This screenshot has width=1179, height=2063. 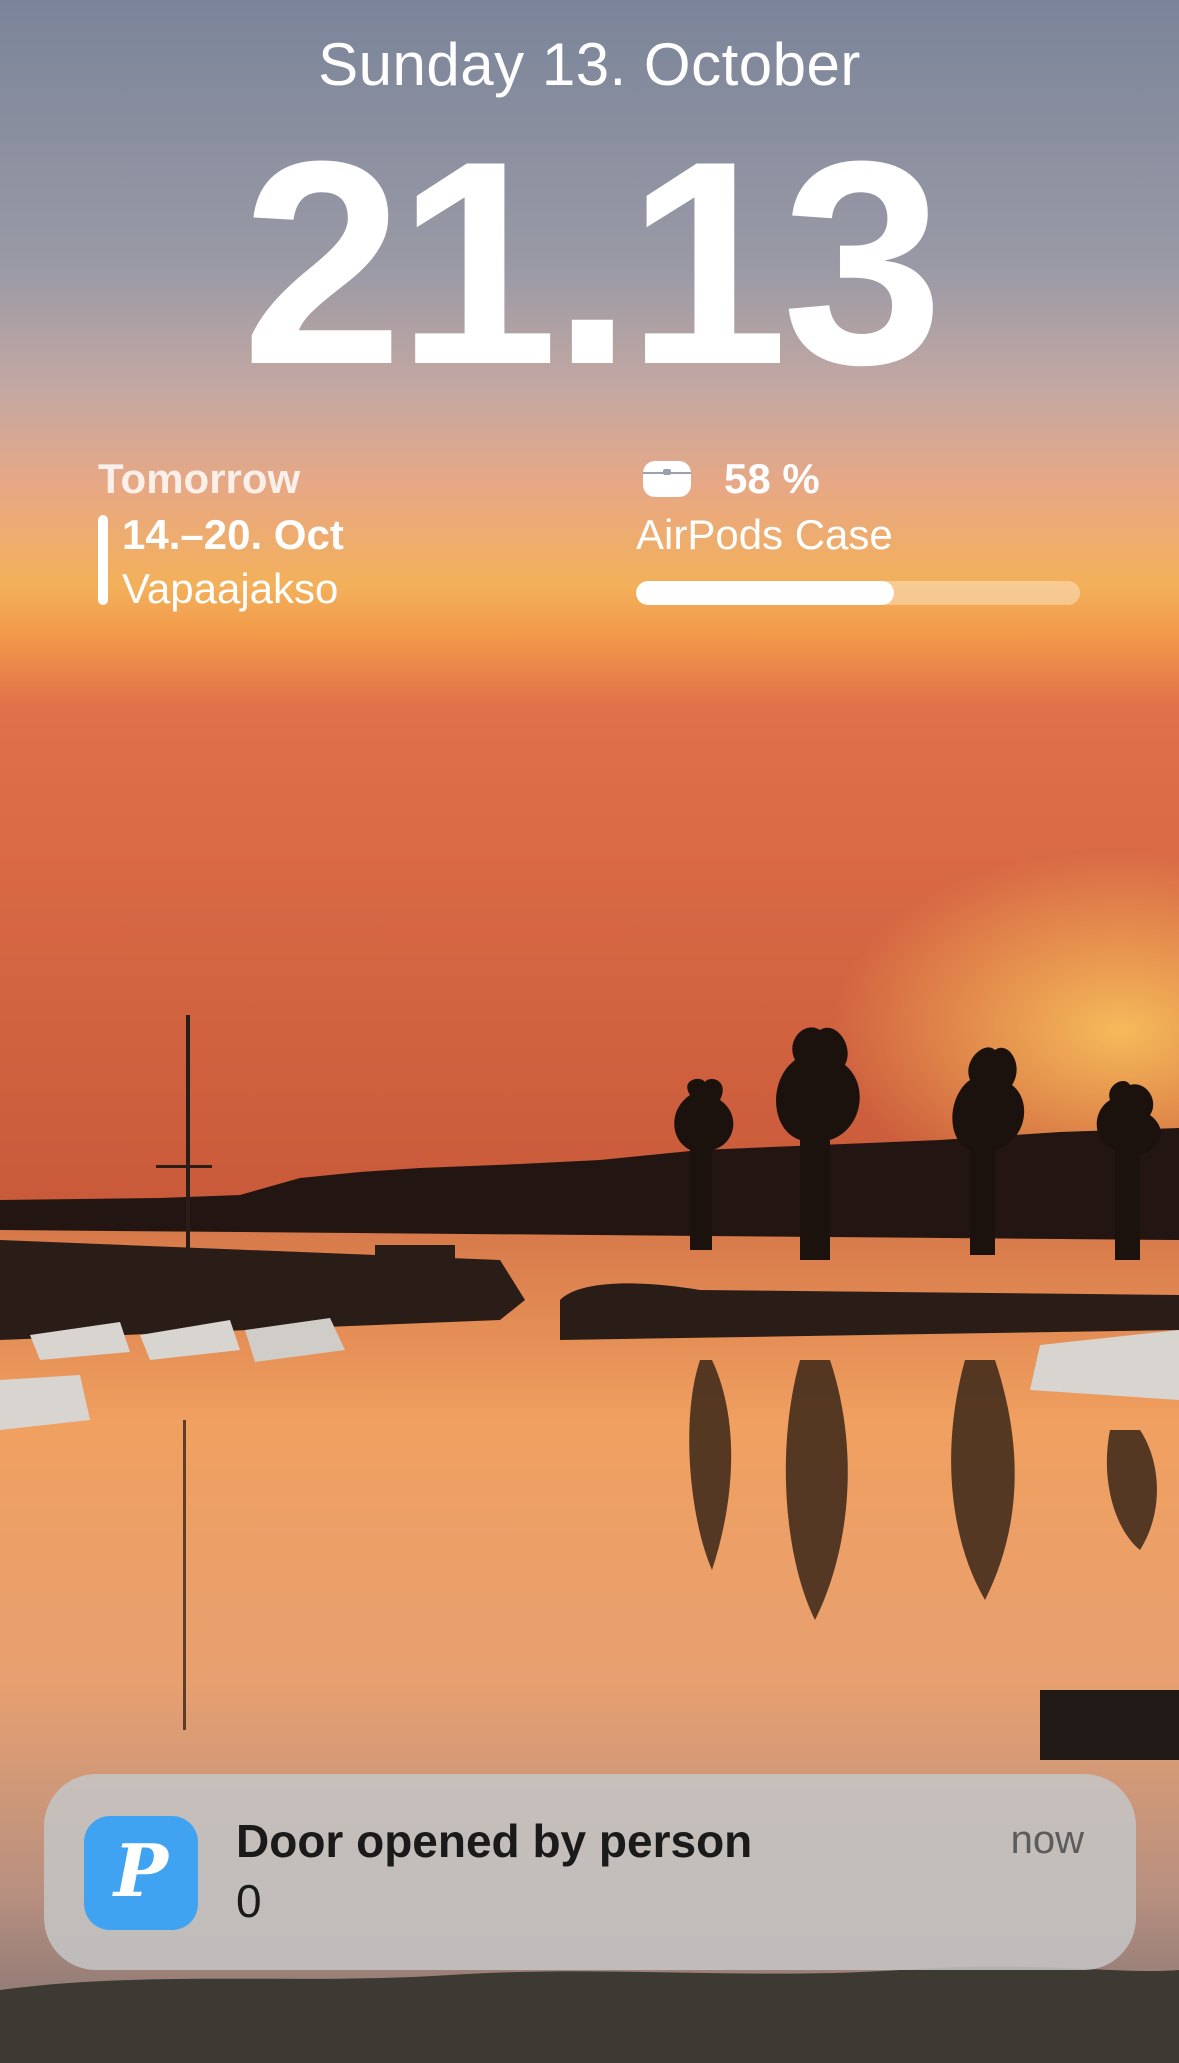 I want to click on calendar-event-color-bar, so click(x=103, y=560).